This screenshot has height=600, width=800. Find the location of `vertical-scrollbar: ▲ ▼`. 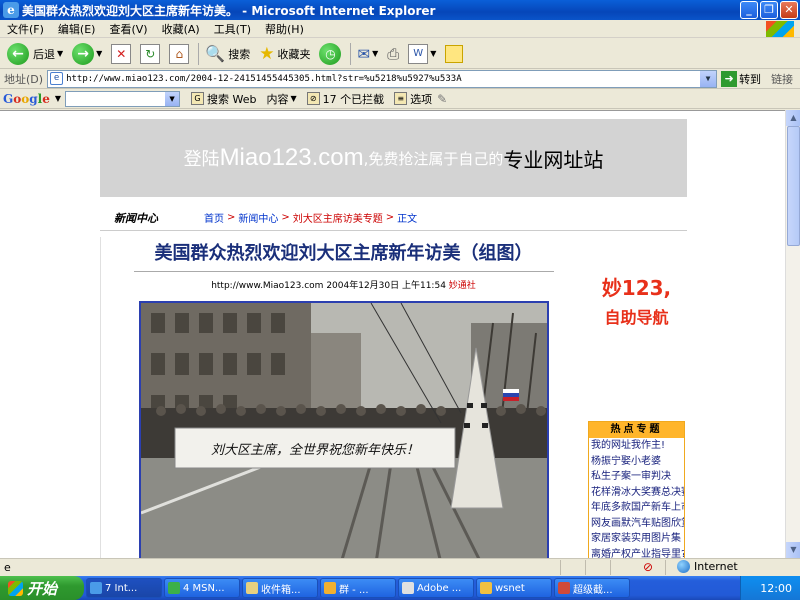

vertical-scrollbar: ▲ ▼ is located at coordinates (792, 334).